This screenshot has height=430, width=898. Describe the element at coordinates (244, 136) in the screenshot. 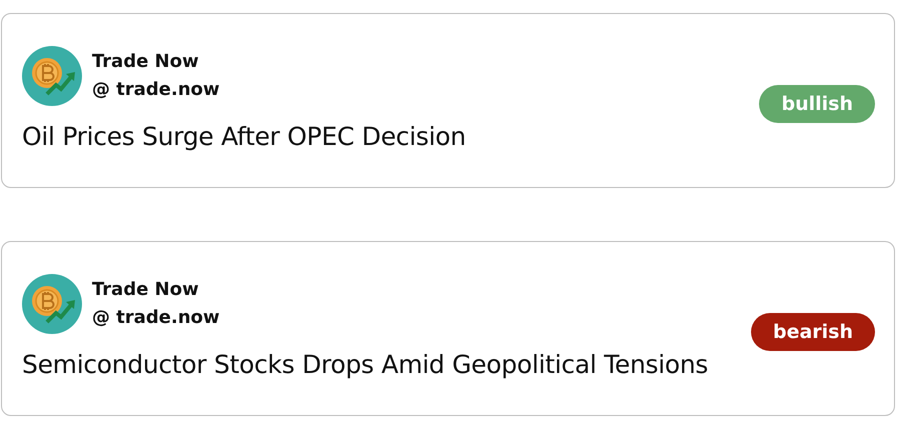

I see `post-headline: Oil Prices Surge After OPEC Decision` at that location.